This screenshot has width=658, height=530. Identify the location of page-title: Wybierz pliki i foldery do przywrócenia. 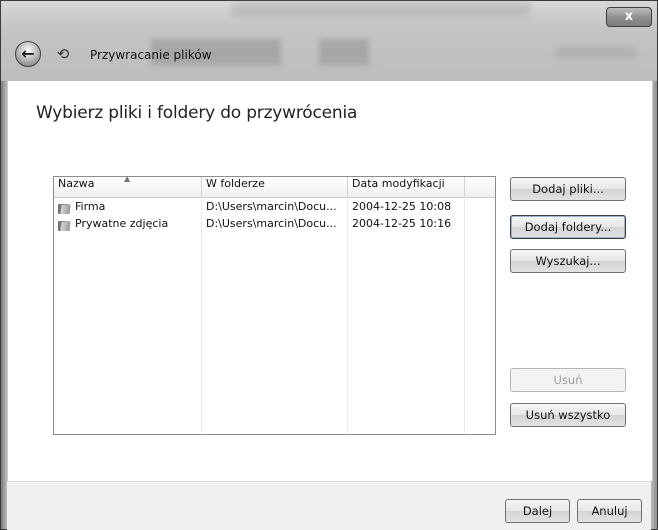
(197, 113).